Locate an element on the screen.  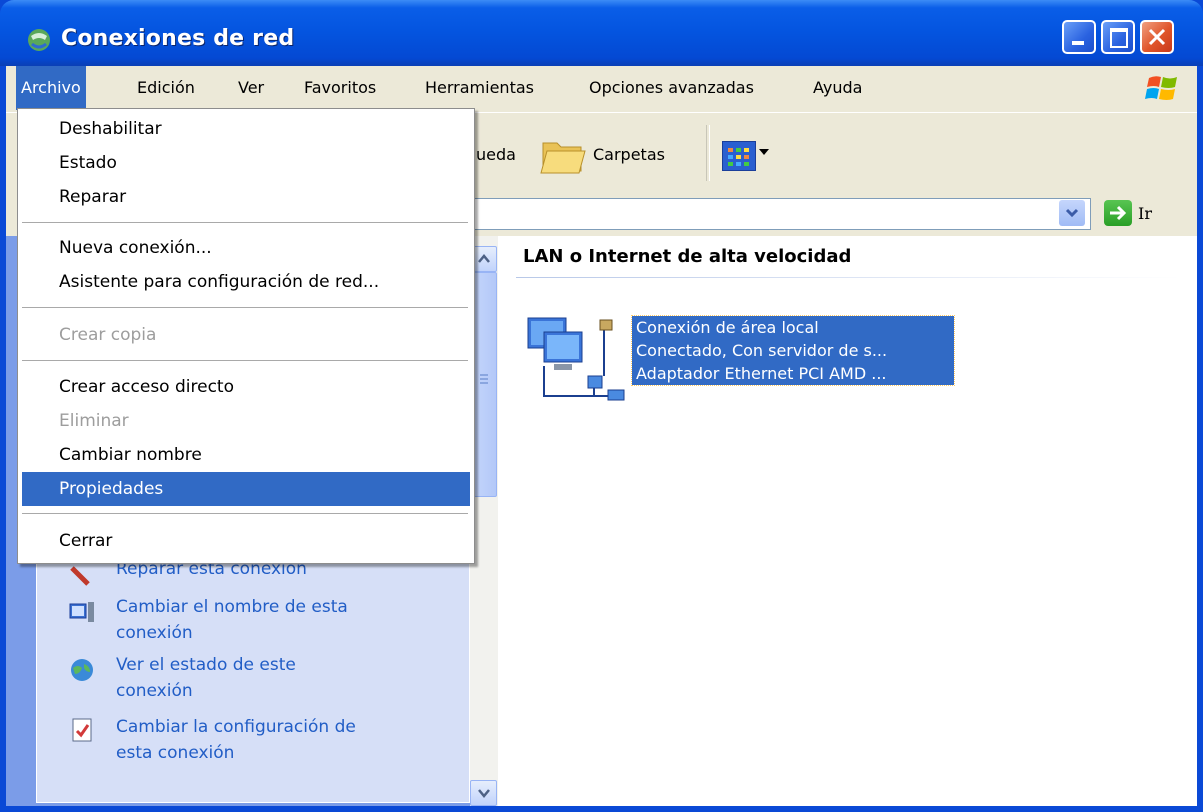
views-dropdown-arrow-icon is located at coordinates (764, 152).